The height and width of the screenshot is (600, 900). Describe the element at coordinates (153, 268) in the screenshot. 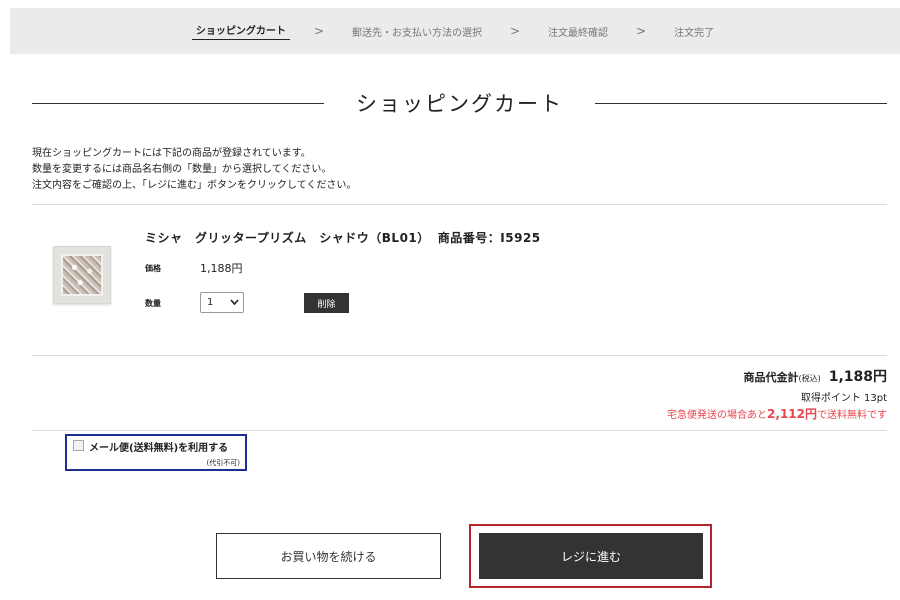

I see `price-label: 価格` at that location.